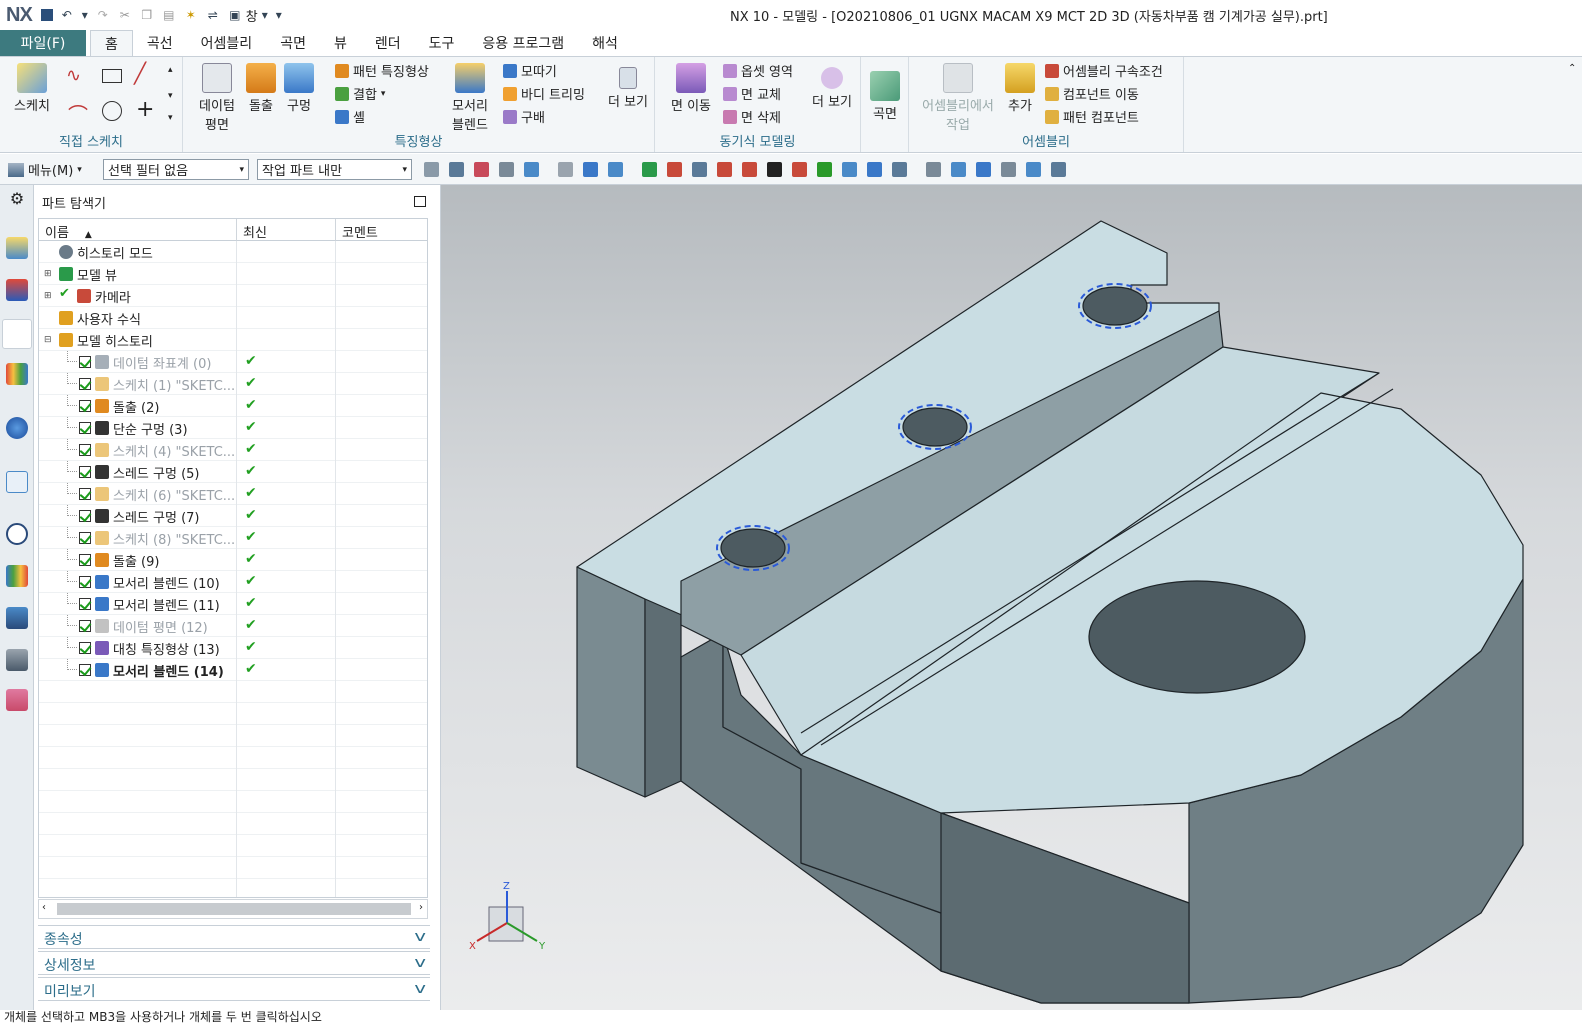 This screenshot has width=1582, height=1028. Describe the element at coordinates (233, 406) in the screenshot. I see `feature-row: 돌출 (2) ✔` at that location.